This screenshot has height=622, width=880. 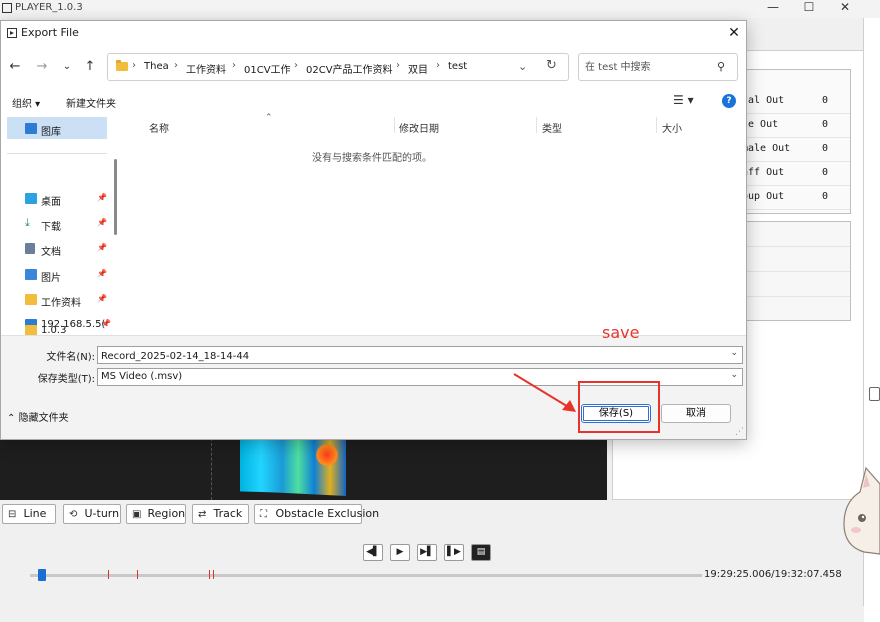 What do you see at coordinates (67, 67) in the screenshot?
I see `recent-chevron-icon: ⌄` at bounding box center [67, 67].